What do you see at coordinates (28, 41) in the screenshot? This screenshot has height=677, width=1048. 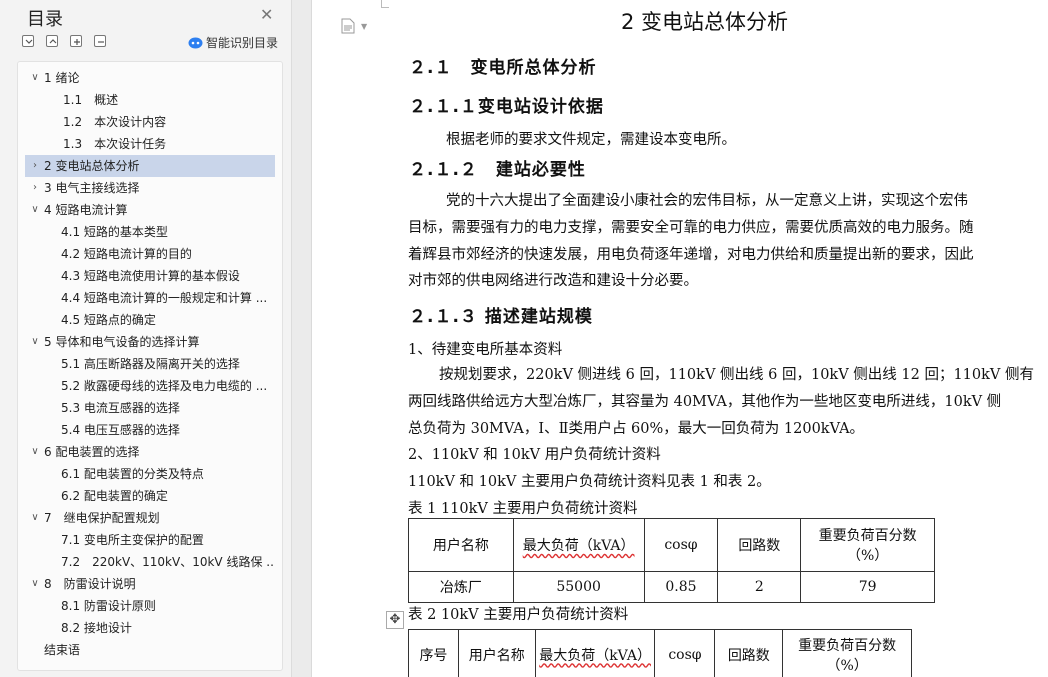 I see `collapse-all-icon` at bounding box center [28, 41].